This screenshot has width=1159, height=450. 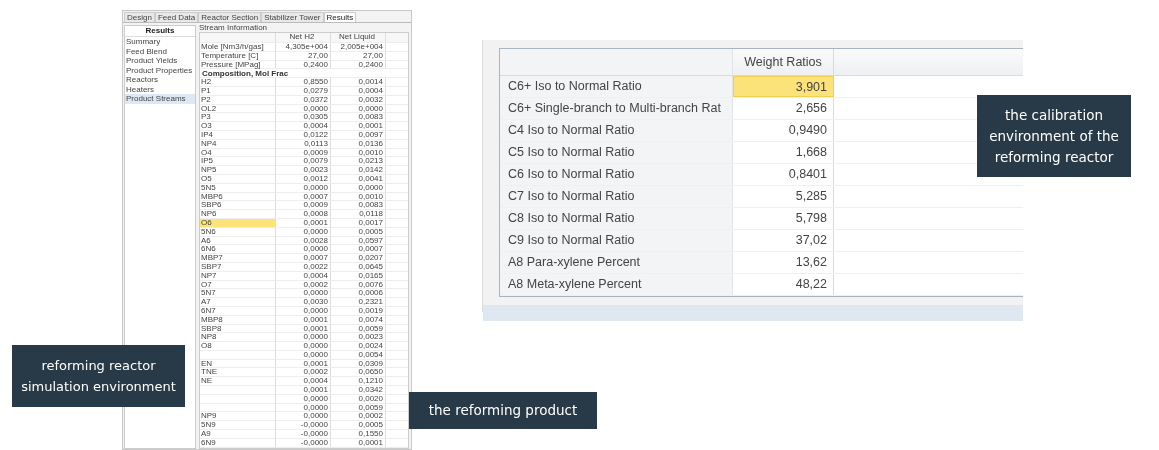 I want to click on table-cell: 0,0097, so click(x=358, y=134).